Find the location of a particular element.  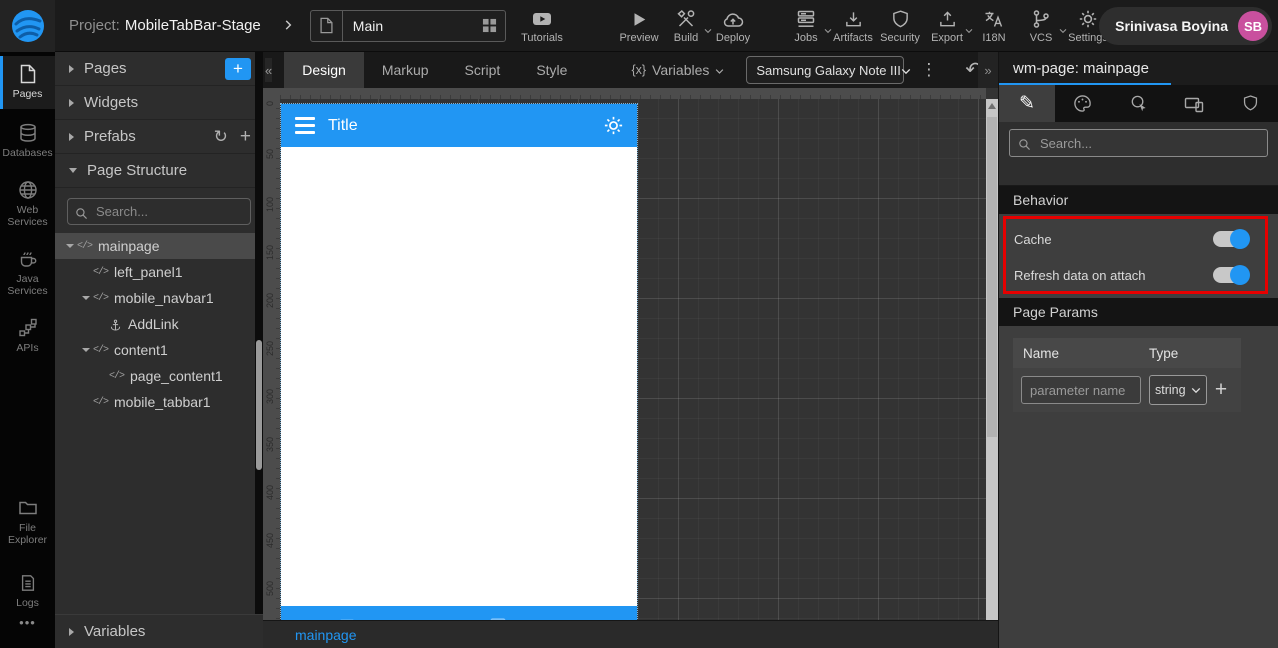

column-header-type: Type is located at coordinates (1164, 353).